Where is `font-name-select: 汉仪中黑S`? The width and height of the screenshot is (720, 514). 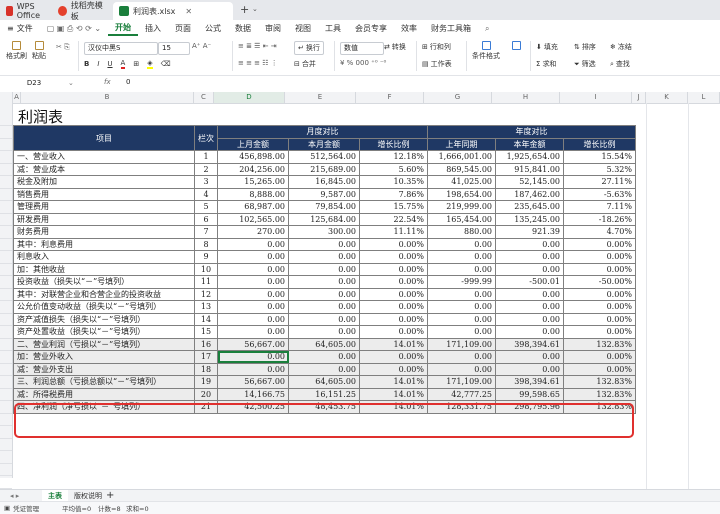
font-name-select: 汉仪中黑S is located at coordinates (121, 48).